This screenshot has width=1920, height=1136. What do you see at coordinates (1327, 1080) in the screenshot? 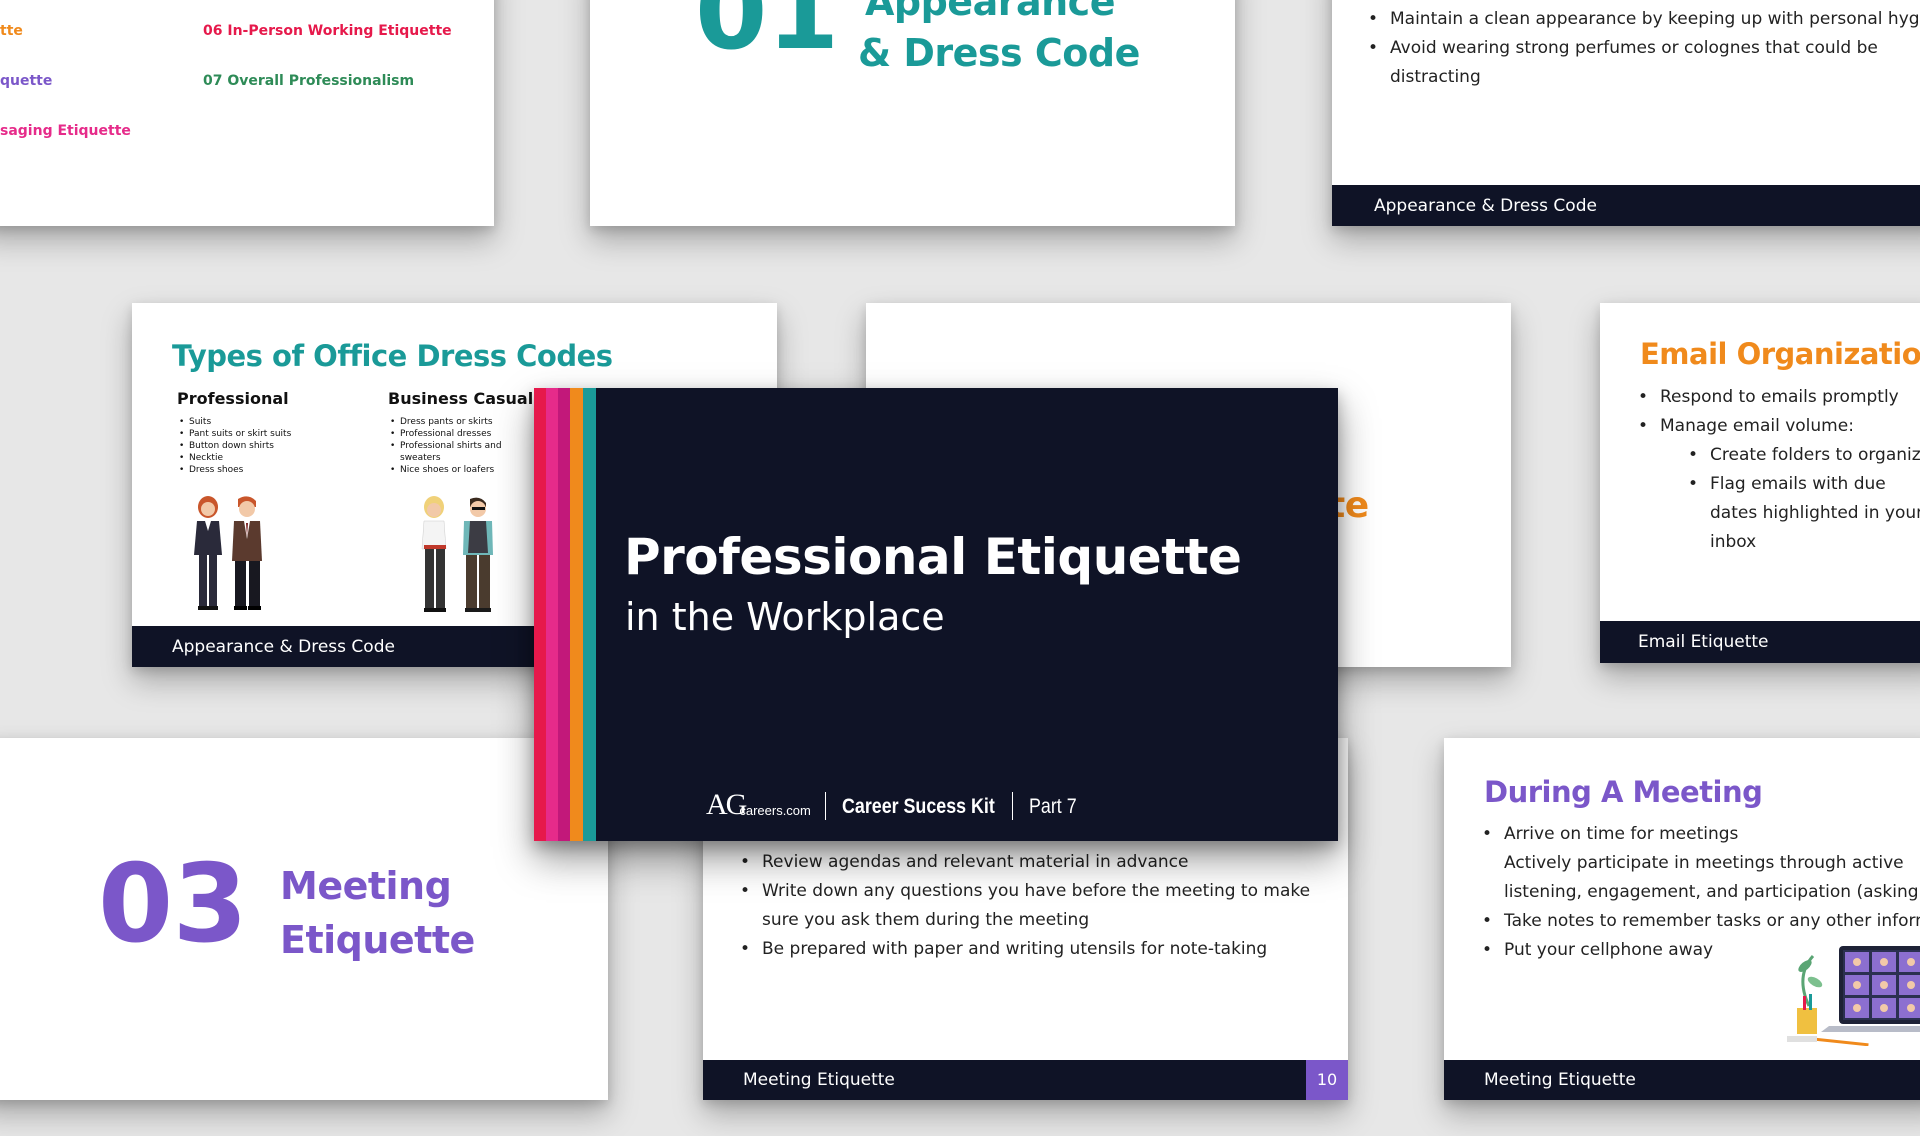
I see `page-number-badge: 10` at bounding box center [1327, 1080].